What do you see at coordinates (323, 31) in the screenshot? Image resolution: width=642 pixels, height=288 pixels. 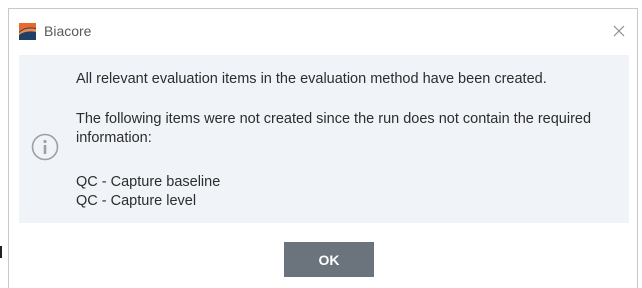 I see `title-bar: Biacore` at bounding box center [323, 31].